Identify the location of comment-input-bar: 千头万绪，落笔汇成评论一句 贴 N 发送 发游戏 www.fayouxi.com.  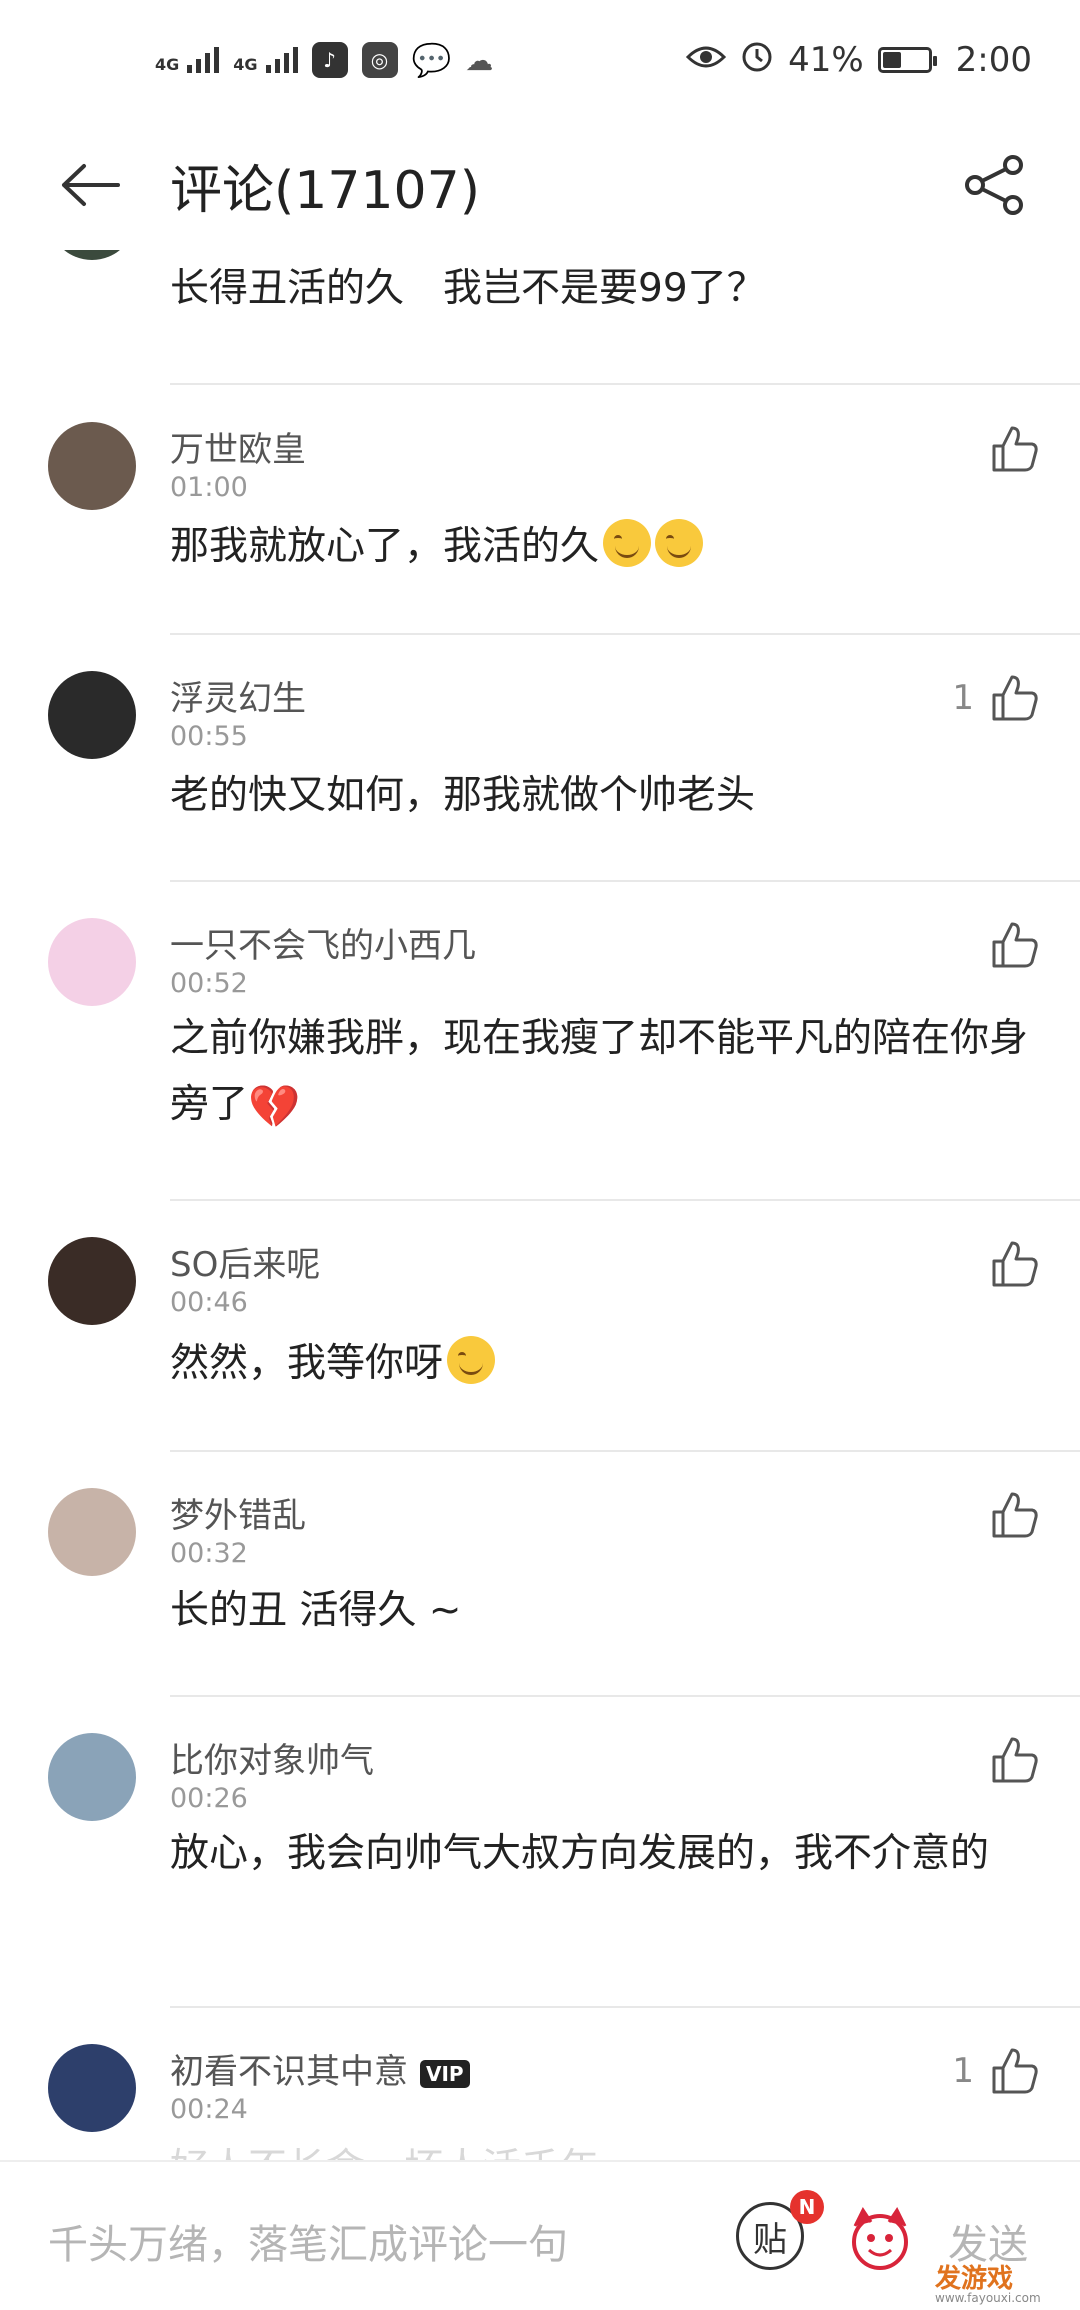
(540, 2235).